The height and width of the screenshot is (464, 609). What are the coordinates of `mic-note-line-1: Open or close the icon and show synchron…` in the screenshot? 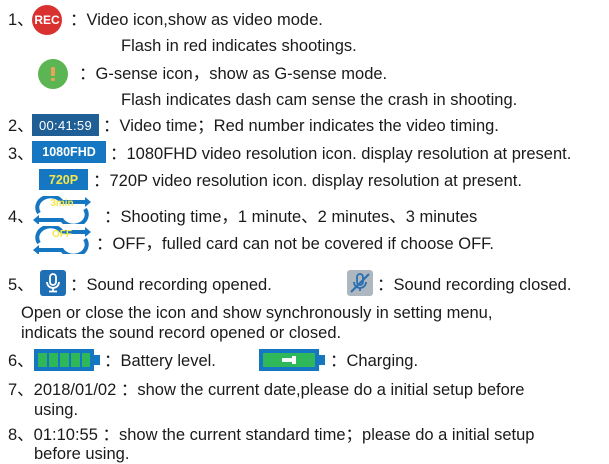 It's located at (257, 313).